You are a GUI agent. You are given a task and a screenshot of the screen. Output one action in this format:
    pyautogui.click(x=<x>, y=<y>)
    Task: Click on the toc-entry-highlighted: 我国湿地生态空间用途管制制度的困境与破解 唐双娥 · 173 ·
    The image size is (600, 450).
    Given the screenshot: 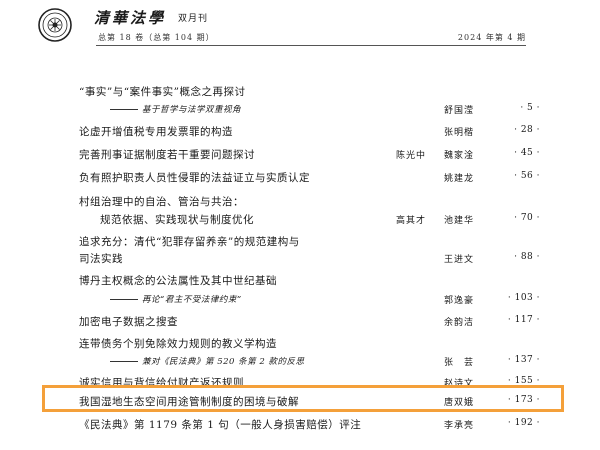 What is the action you would take?
    pyautogui.click(x=300, y=403)
    